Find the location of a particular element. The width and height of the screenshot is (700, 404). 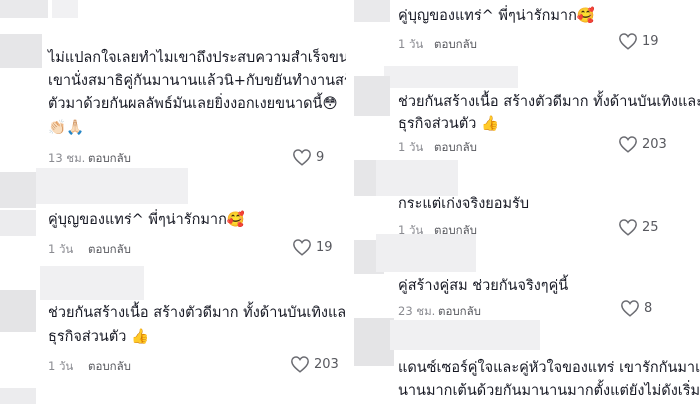

like-button: 9 is located at coordinates (308, 157).